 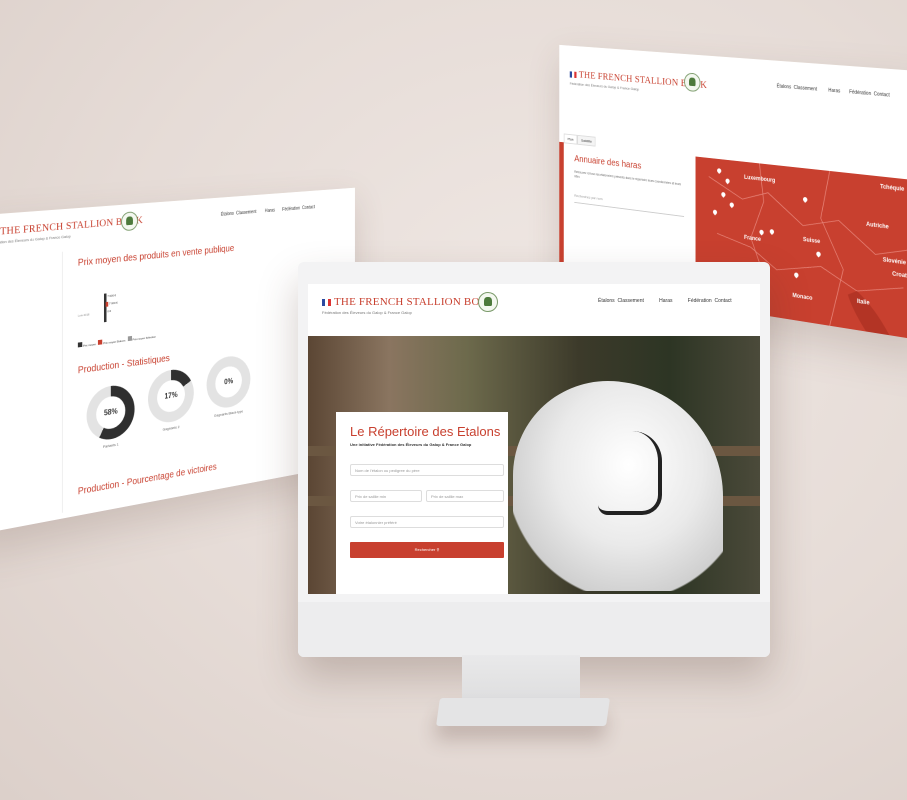 What do you see at coordinates (107, 304) in the screenshot?
I see `price-bar-2-mark` at bounding box center [107, 304].